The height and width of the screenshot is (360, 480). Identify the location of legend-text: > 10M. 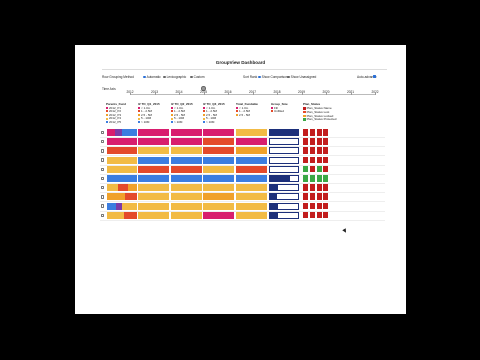
(178, 121).